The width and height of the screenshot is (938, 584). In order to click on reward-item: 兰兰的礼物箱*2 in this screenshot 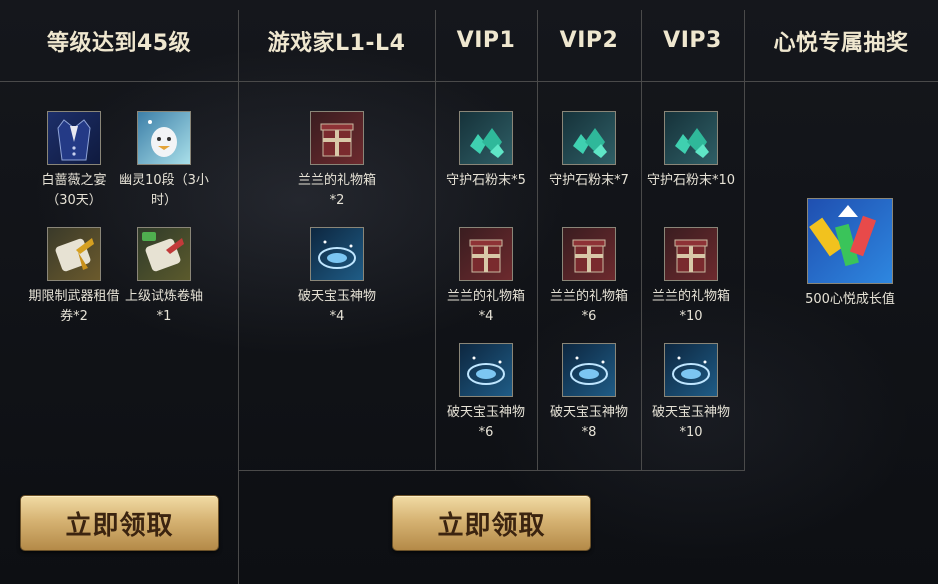, I will do `click(337, 161)`.